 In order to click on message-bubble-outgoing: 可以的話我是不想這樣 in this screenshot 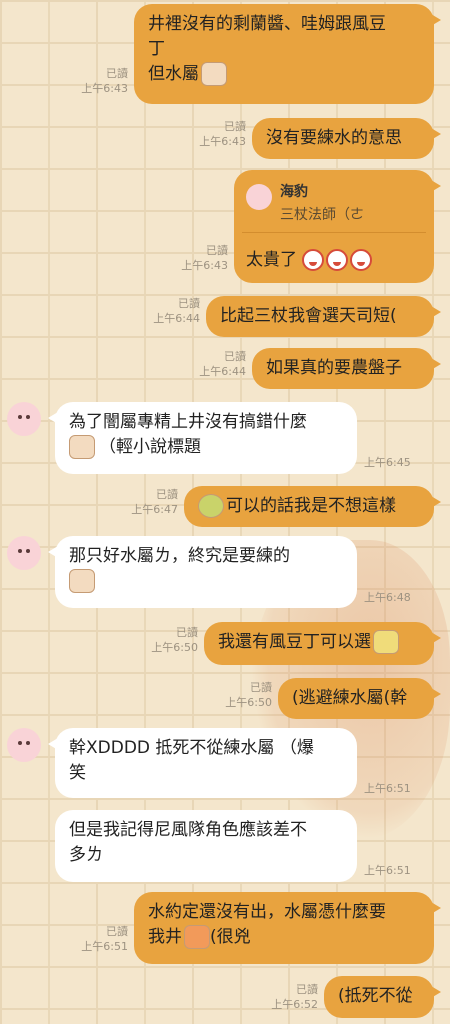, I will do `click(312, 506)`.